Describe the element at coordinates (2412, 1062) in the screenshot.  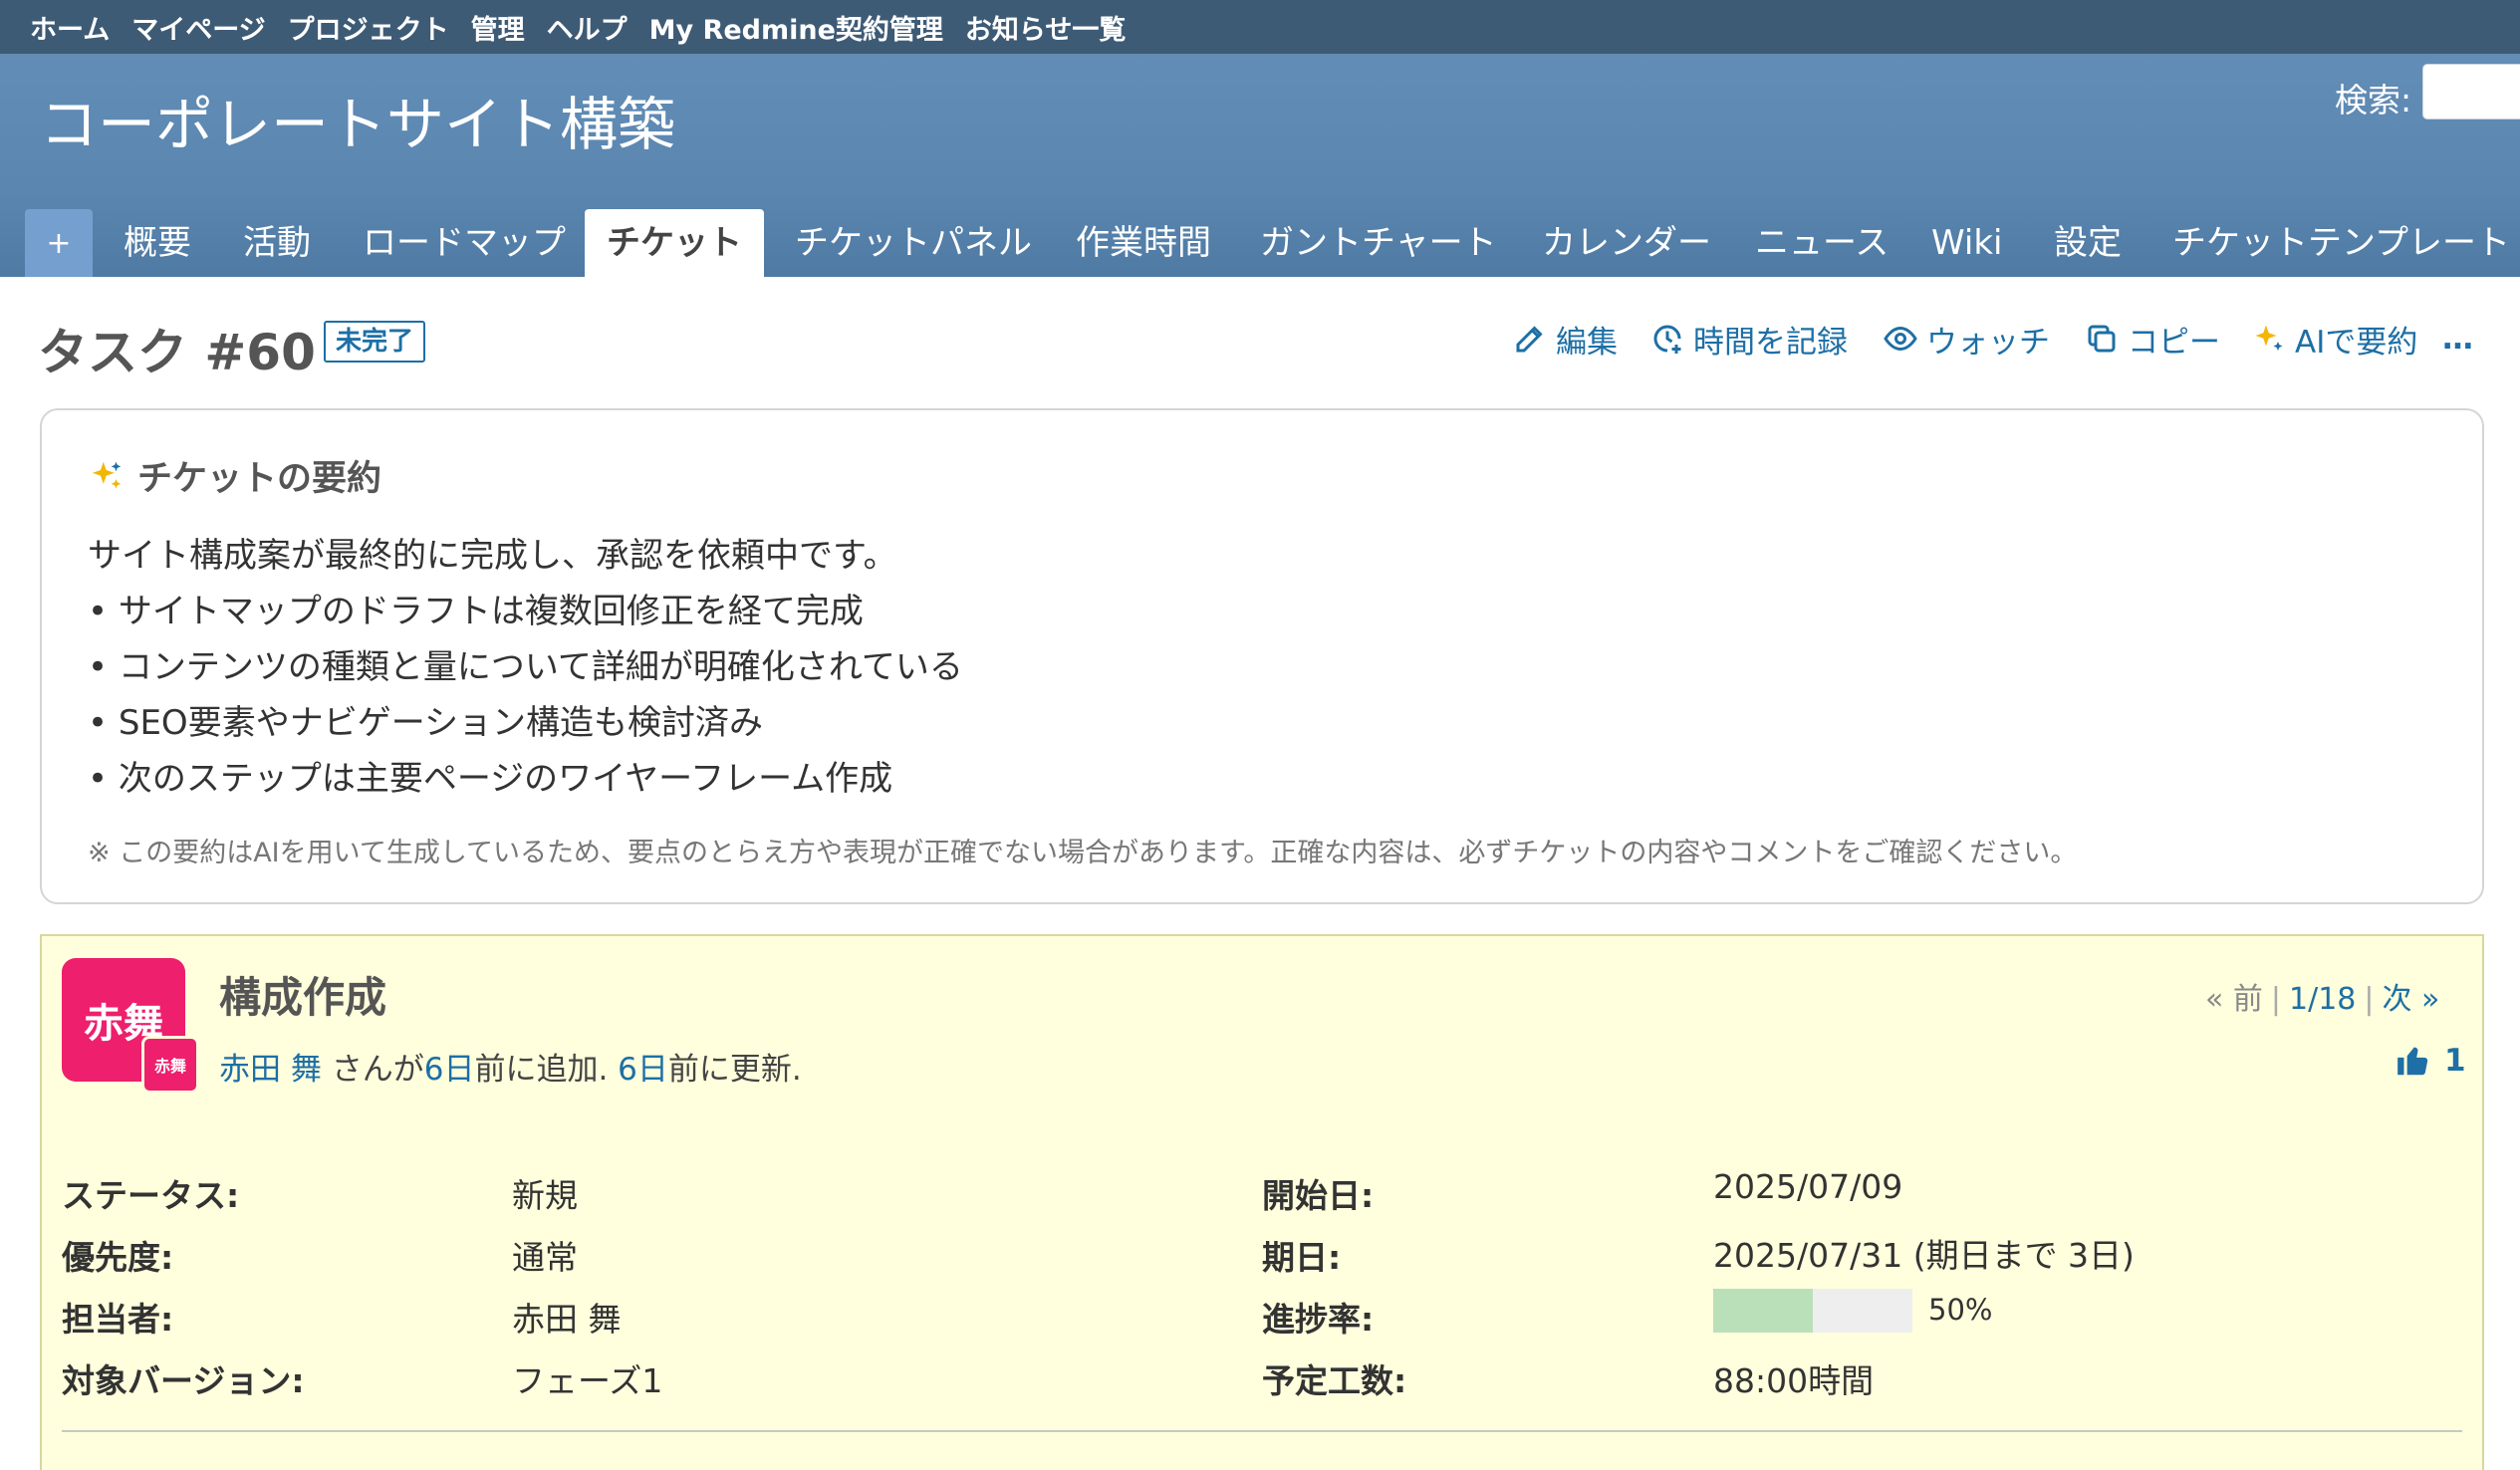
I see `thumbs-up-icon` at that location.